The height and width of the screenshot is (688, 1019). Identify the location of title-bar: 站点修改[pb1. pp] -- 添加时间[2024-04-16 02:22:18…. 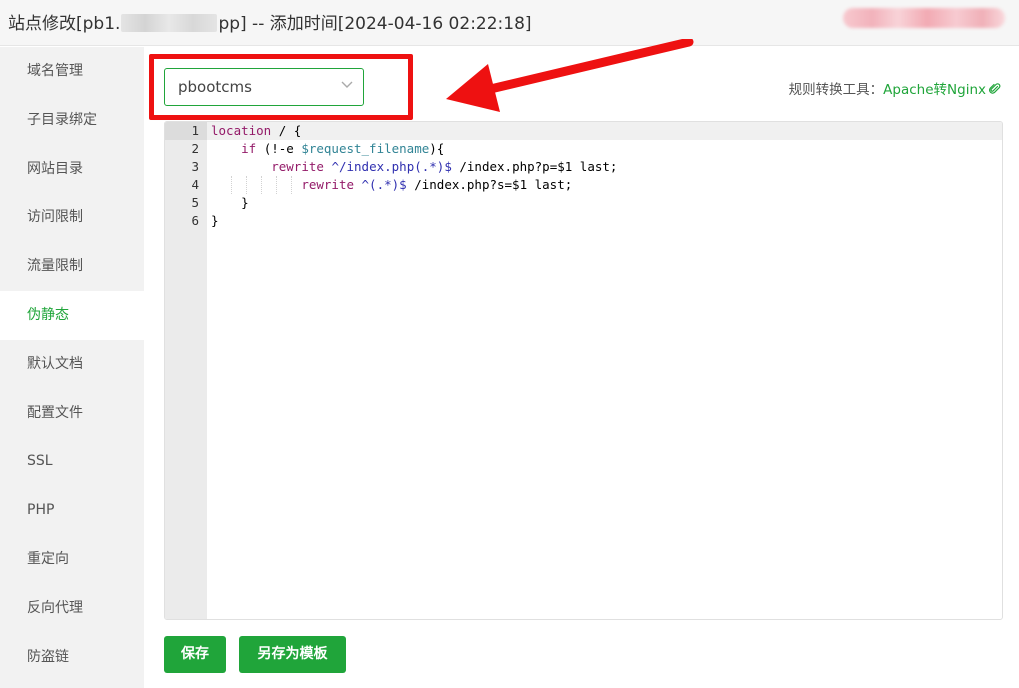
(509, 23).